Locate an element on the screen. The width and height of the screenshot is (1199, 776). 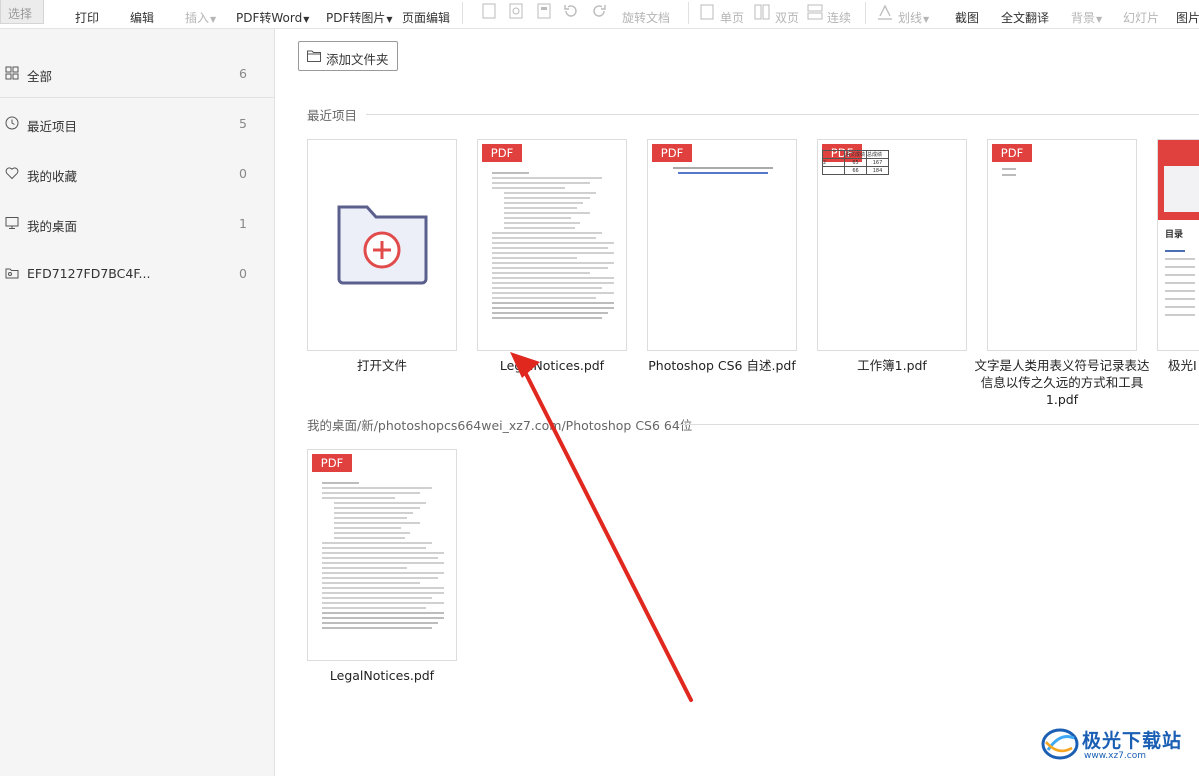
watermark-logo: 极光下载站 www.xz7.com is located at coordinates (1119, 744).